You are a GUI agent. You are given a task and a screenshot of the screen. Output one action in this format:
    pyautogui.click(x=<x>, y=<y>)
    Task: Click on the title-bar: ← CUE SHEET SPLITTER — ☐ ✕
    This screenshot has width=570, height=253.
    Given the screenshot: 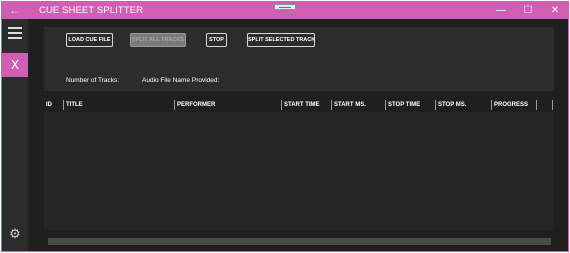 What is the action you would take?
    pyautogui.click(x=285, y=10)
    